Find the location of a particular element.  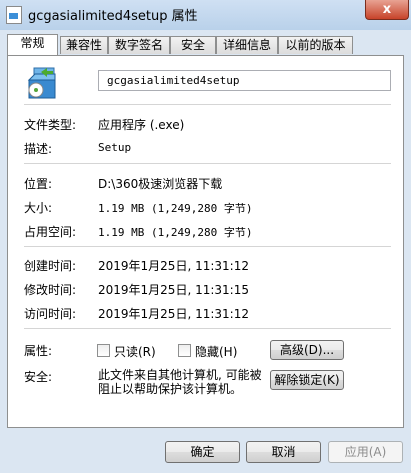

location-label: 位置: is located at coordinates (38, 184).